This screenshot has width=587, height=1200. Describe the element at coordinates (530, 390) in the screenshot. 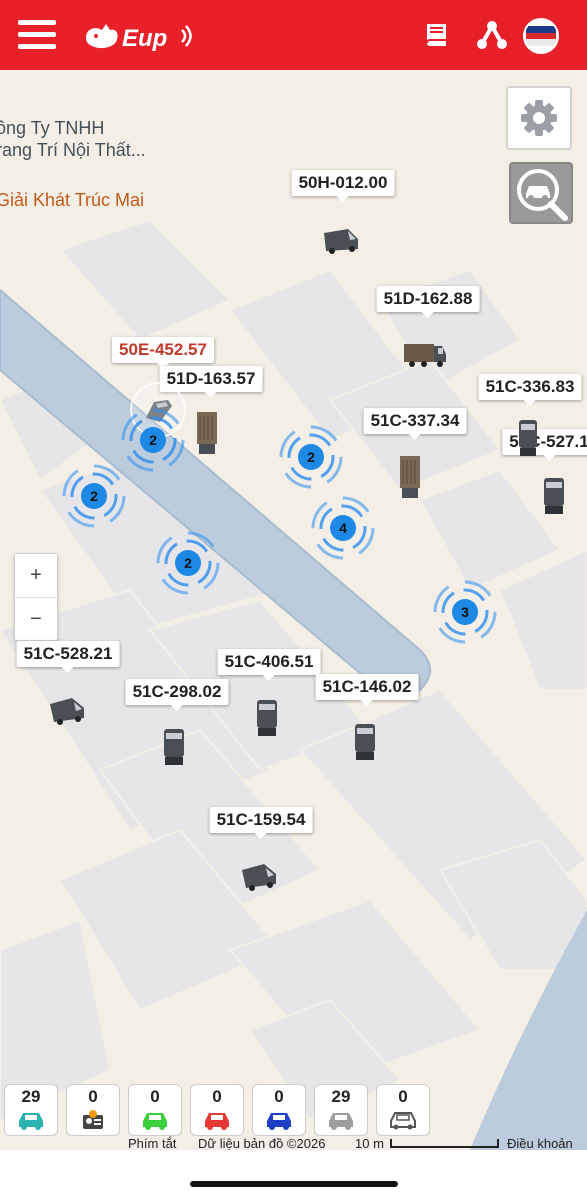

I see `vehicle-plate: 51C-336.83` at that location.